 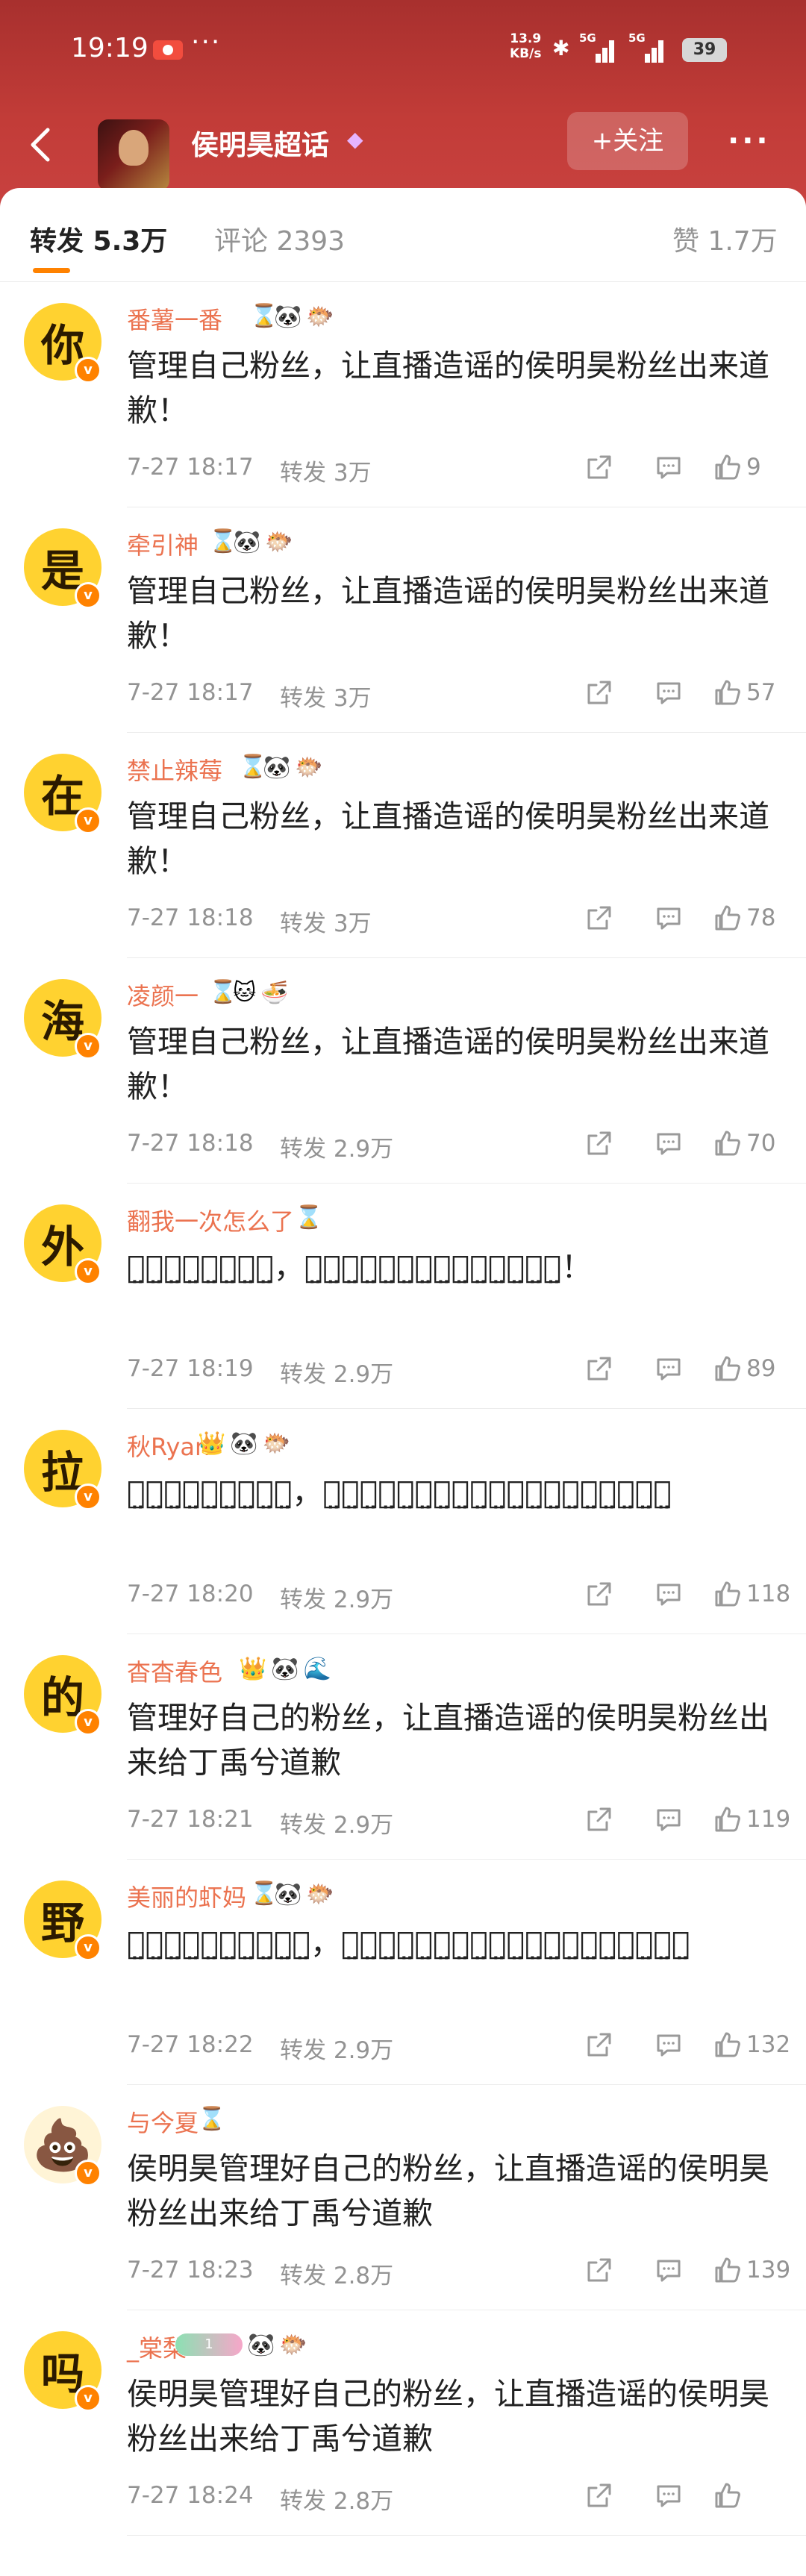 What do you see at coordinates (163, 2121) in the screenshot?
I see `username: 与今夏` at bounding box center [163, 2121].